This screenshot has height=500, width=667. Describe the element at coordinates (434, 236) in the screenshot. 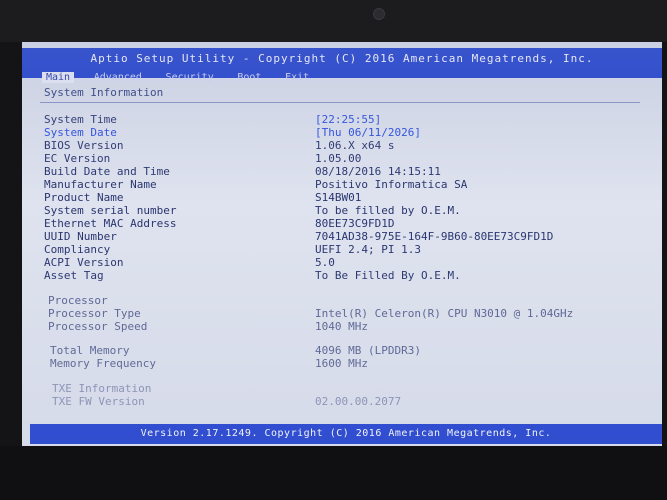

I see `field-value: 7041AD38-975E-164F-9B60-80EE73C9FD1D` at that location.